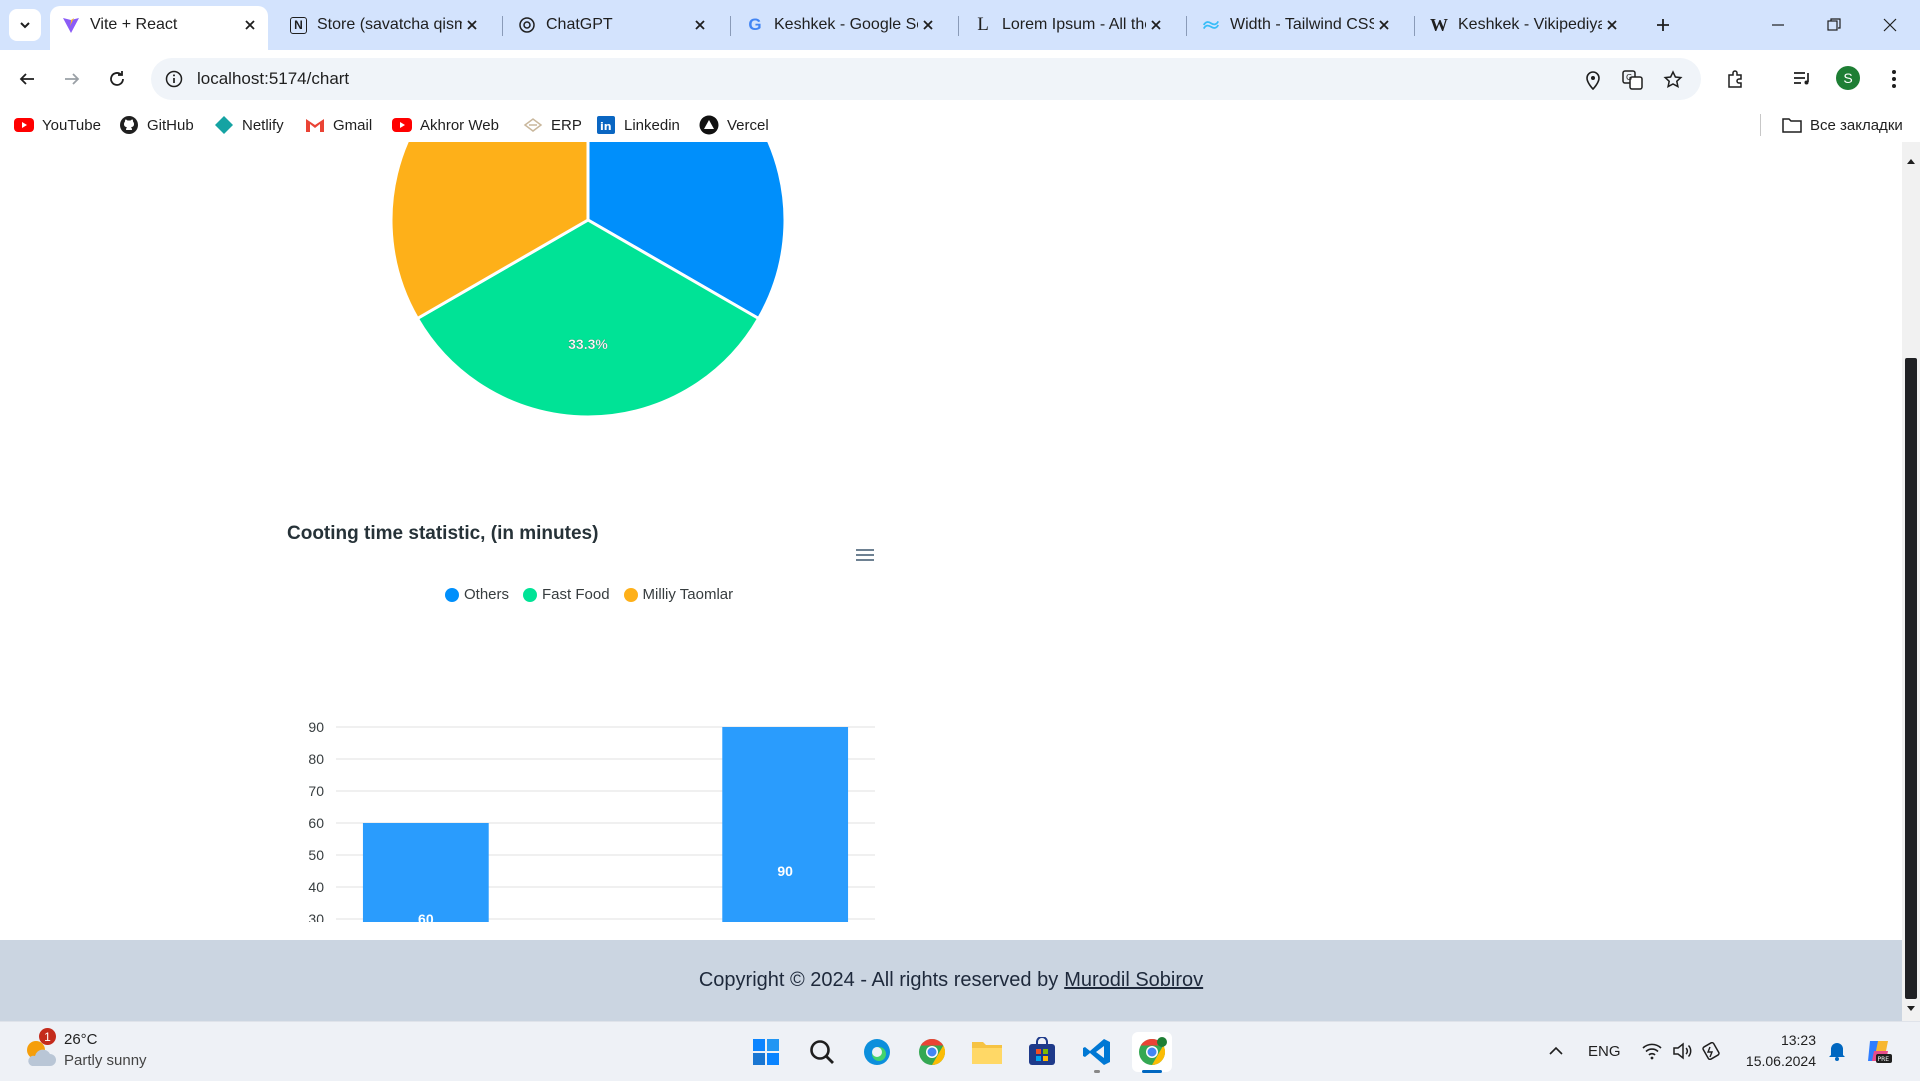 The height and width of the screenshot is (1081, 1920). What do you see at coordinates (1133, 980) in the screenshot?
I see `author-link: Murodil Sobirov` at bounding box center [1133, 980].